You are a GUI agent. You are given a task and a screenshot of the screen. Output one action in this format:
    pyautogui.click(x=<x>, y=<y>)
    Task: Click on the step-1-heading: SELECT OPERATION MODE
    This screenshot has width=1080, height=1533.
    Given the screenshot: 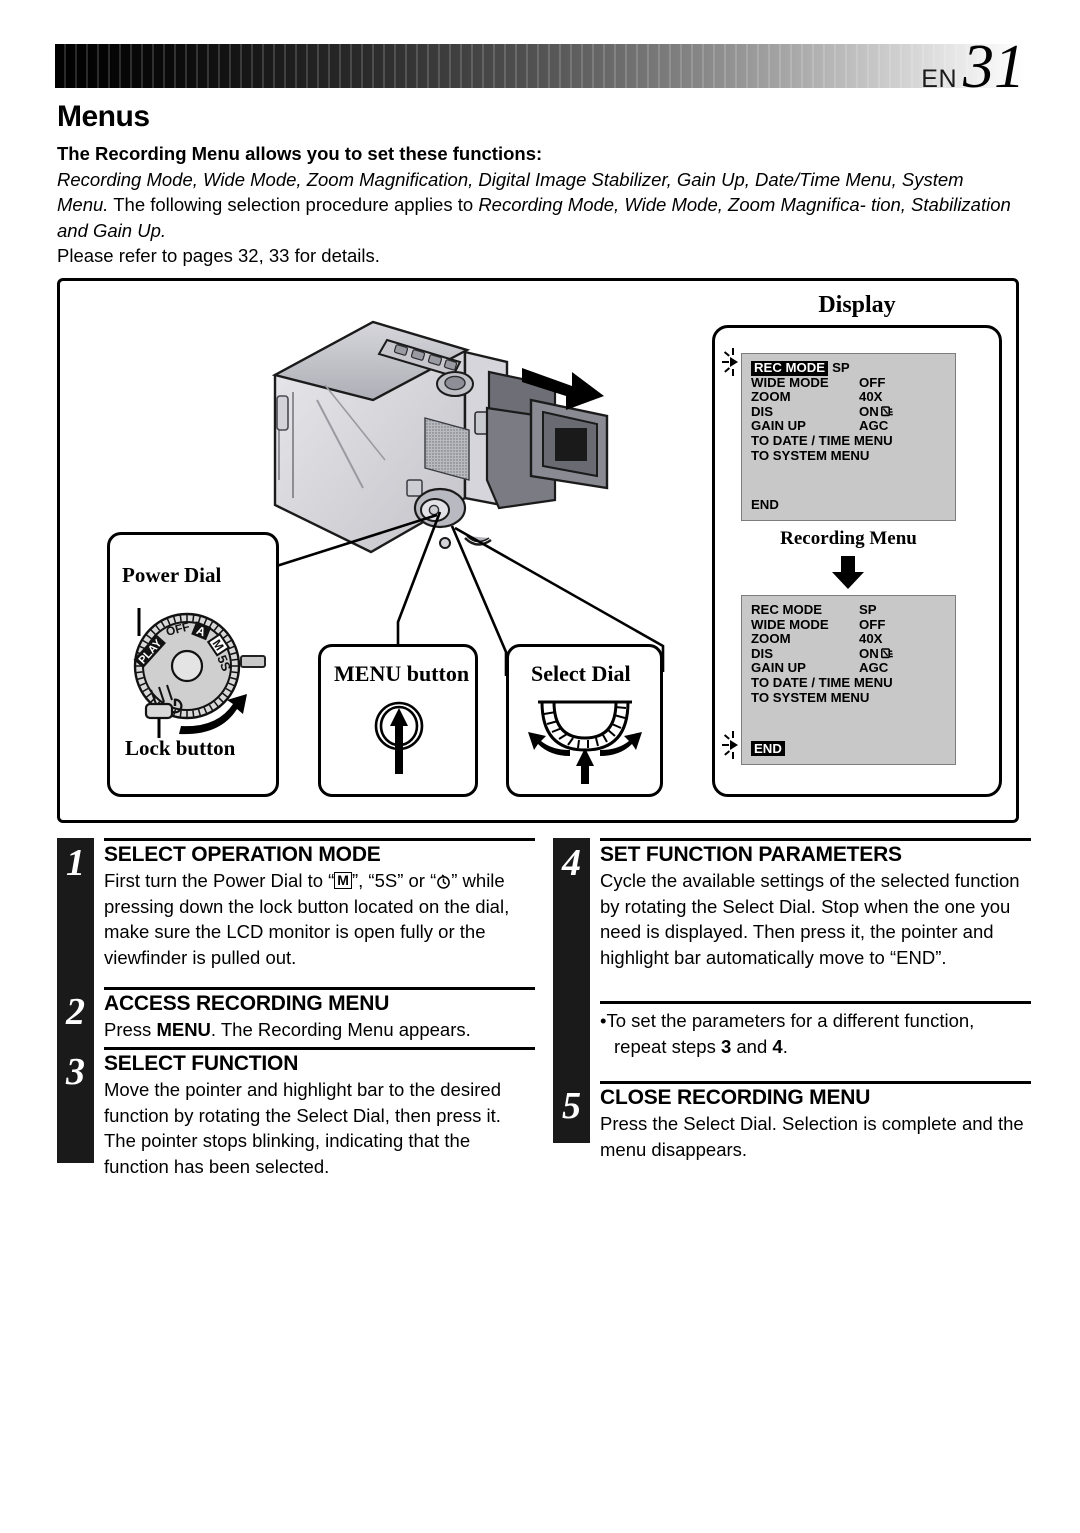 What is the action you would take?
    pyautogui.click(x=242, y=854)
    